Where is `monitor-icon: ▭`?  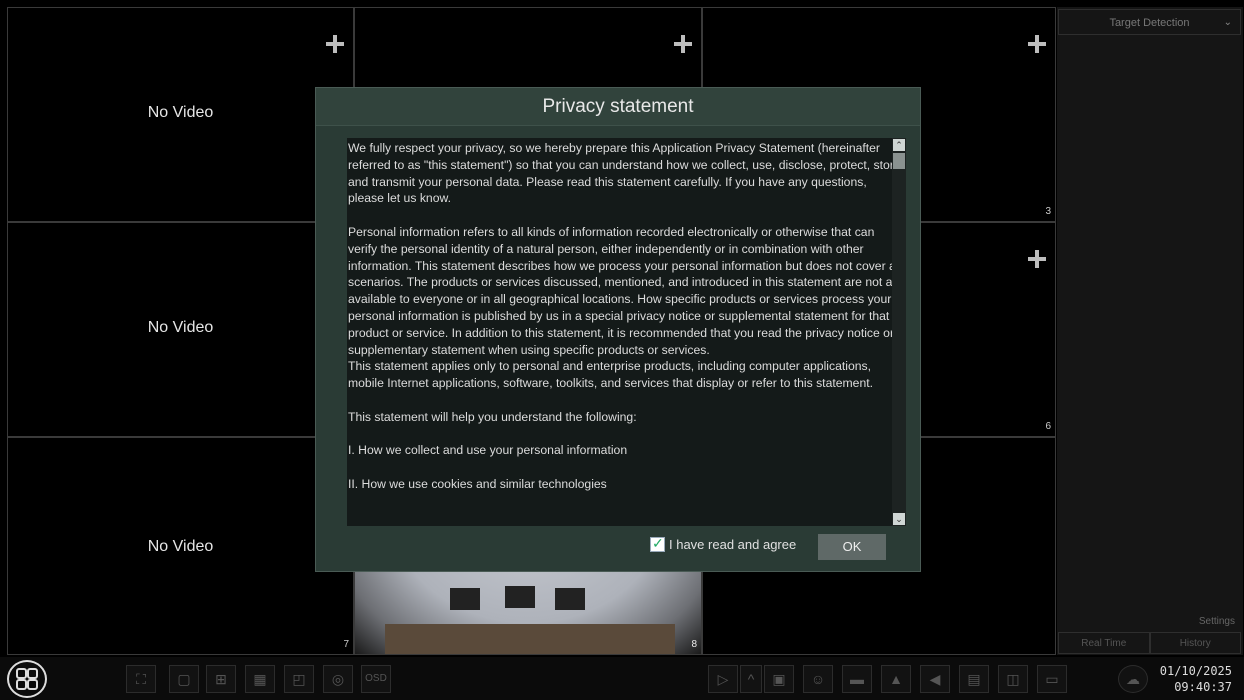 monitor-icon: ▭ is located at coordinates (1052, 679).